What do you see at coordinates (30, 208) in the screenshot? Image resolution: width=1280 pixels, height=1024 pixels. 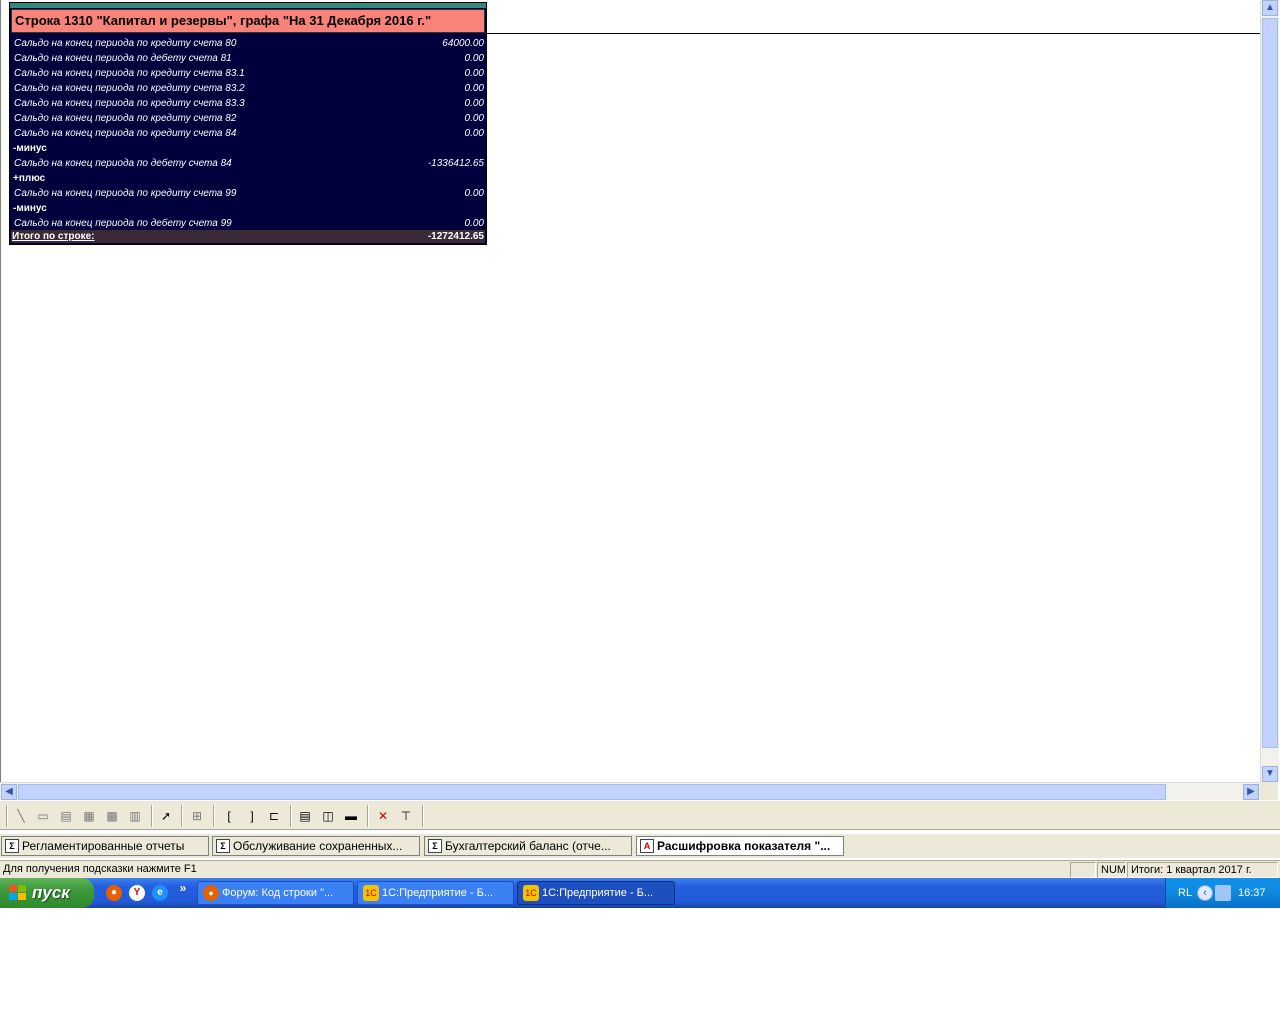 I see `row-label: -минус` at bounding box center [30, 208].